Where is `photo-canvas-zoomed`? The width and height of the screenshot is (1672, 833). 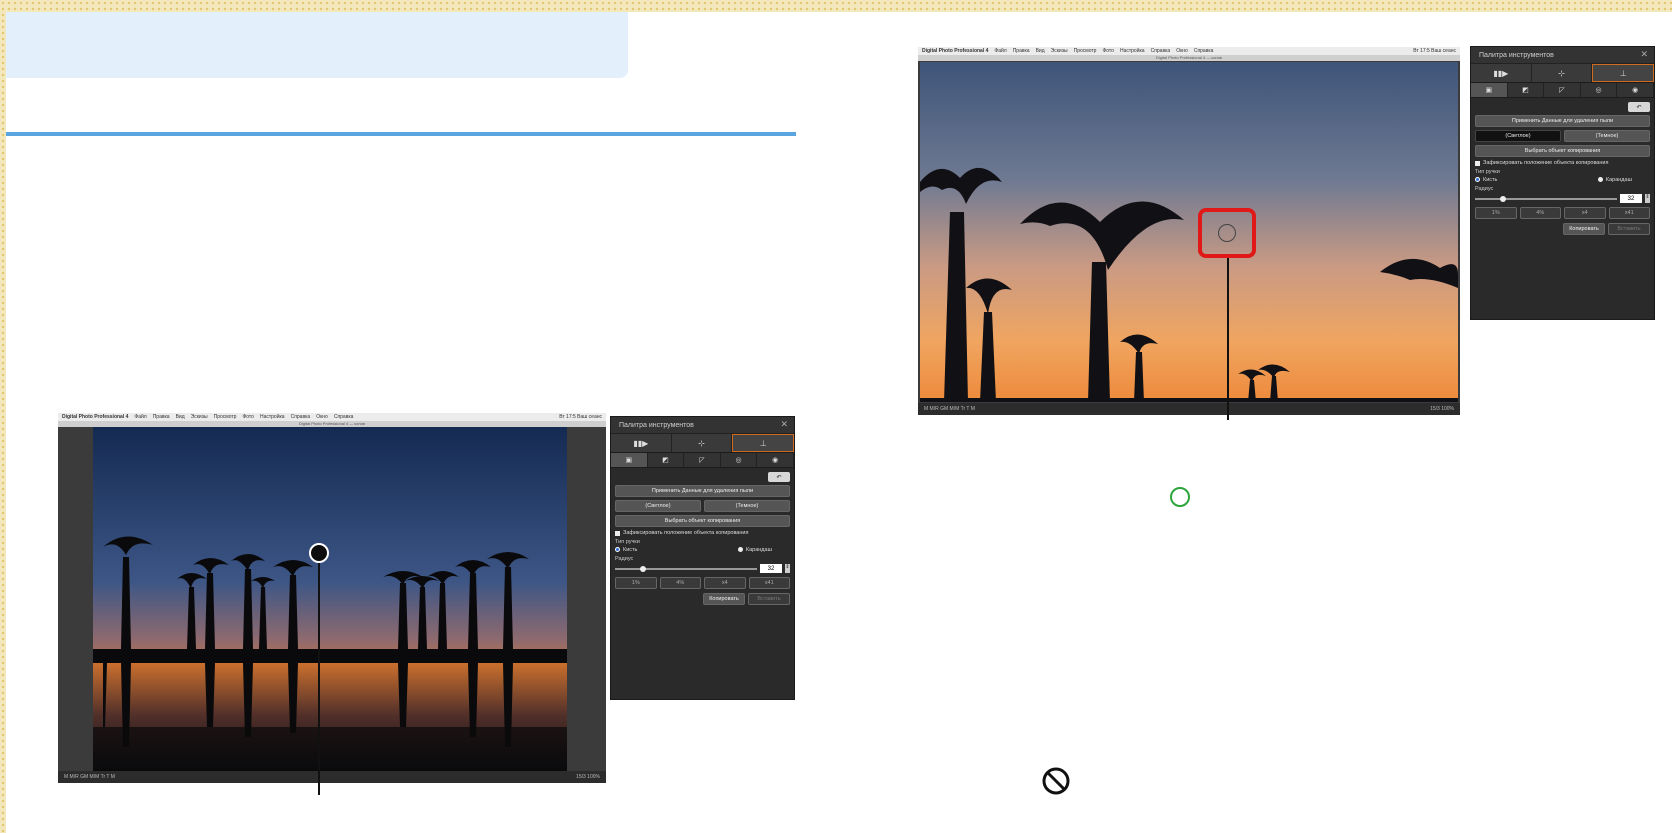 photo-canvas-zoomed is located at coordinates (1189, 232).